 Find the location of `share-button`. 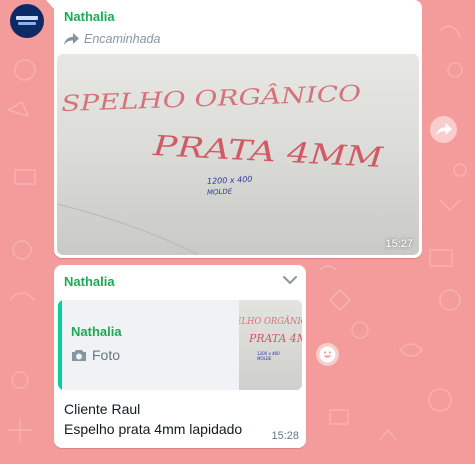

share-button is located at coordinates (443, 129).